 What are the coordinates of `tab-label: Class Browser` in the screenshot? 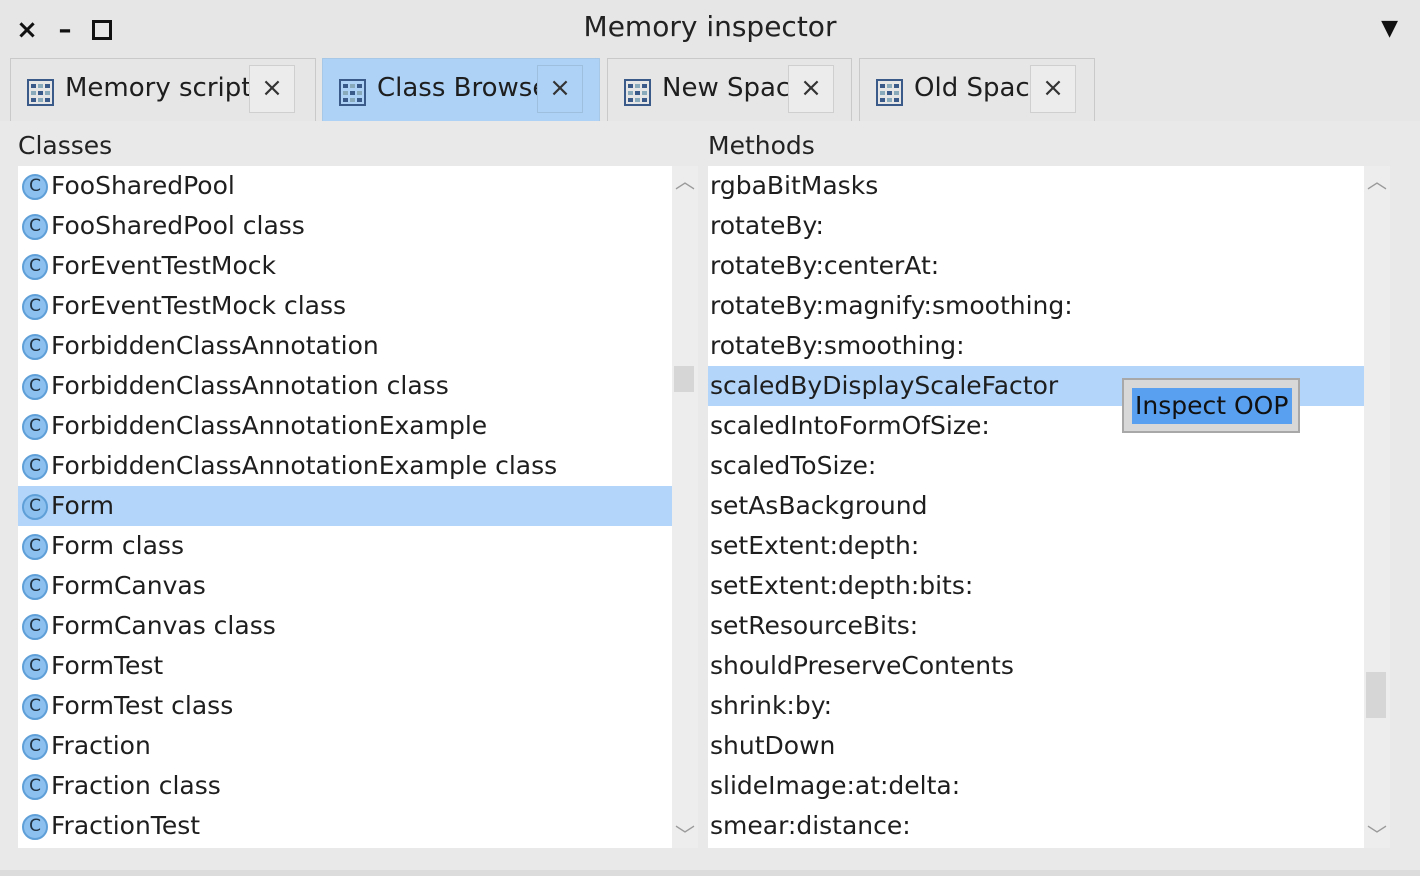 It's located at (468, 88).